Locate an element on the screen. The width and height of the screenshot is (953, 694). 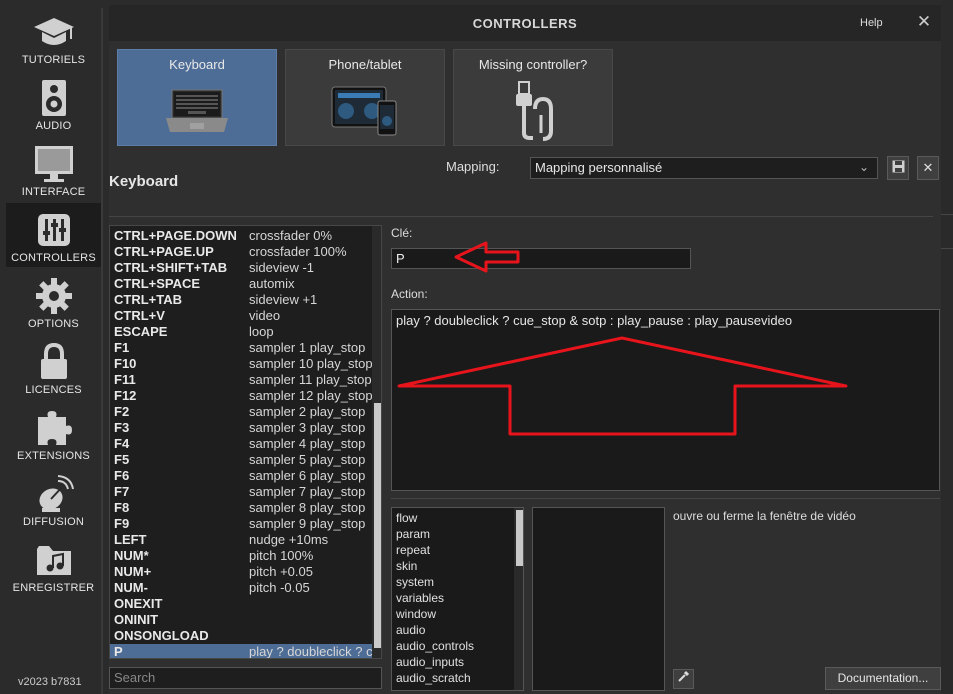
key-action: sideview -1 is located at coordinates (282, 267).